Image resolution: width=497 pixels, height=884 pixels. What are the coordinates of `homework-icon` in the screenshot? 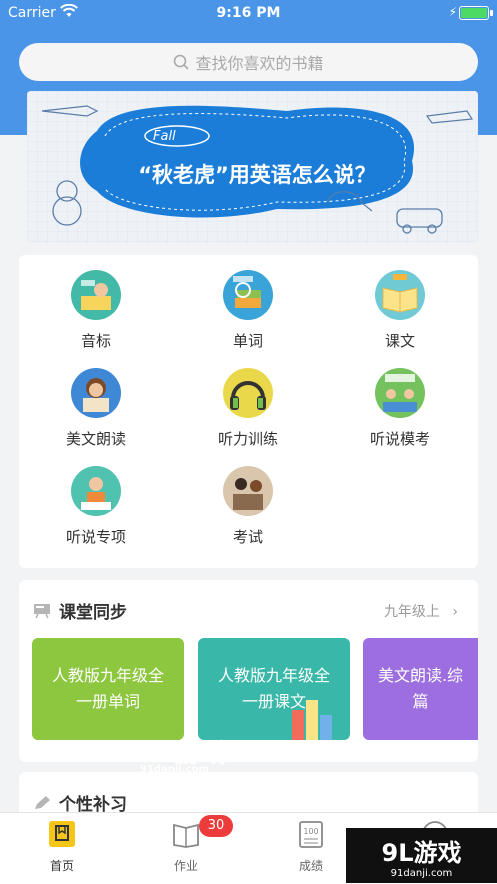 It's located at (186, 834).